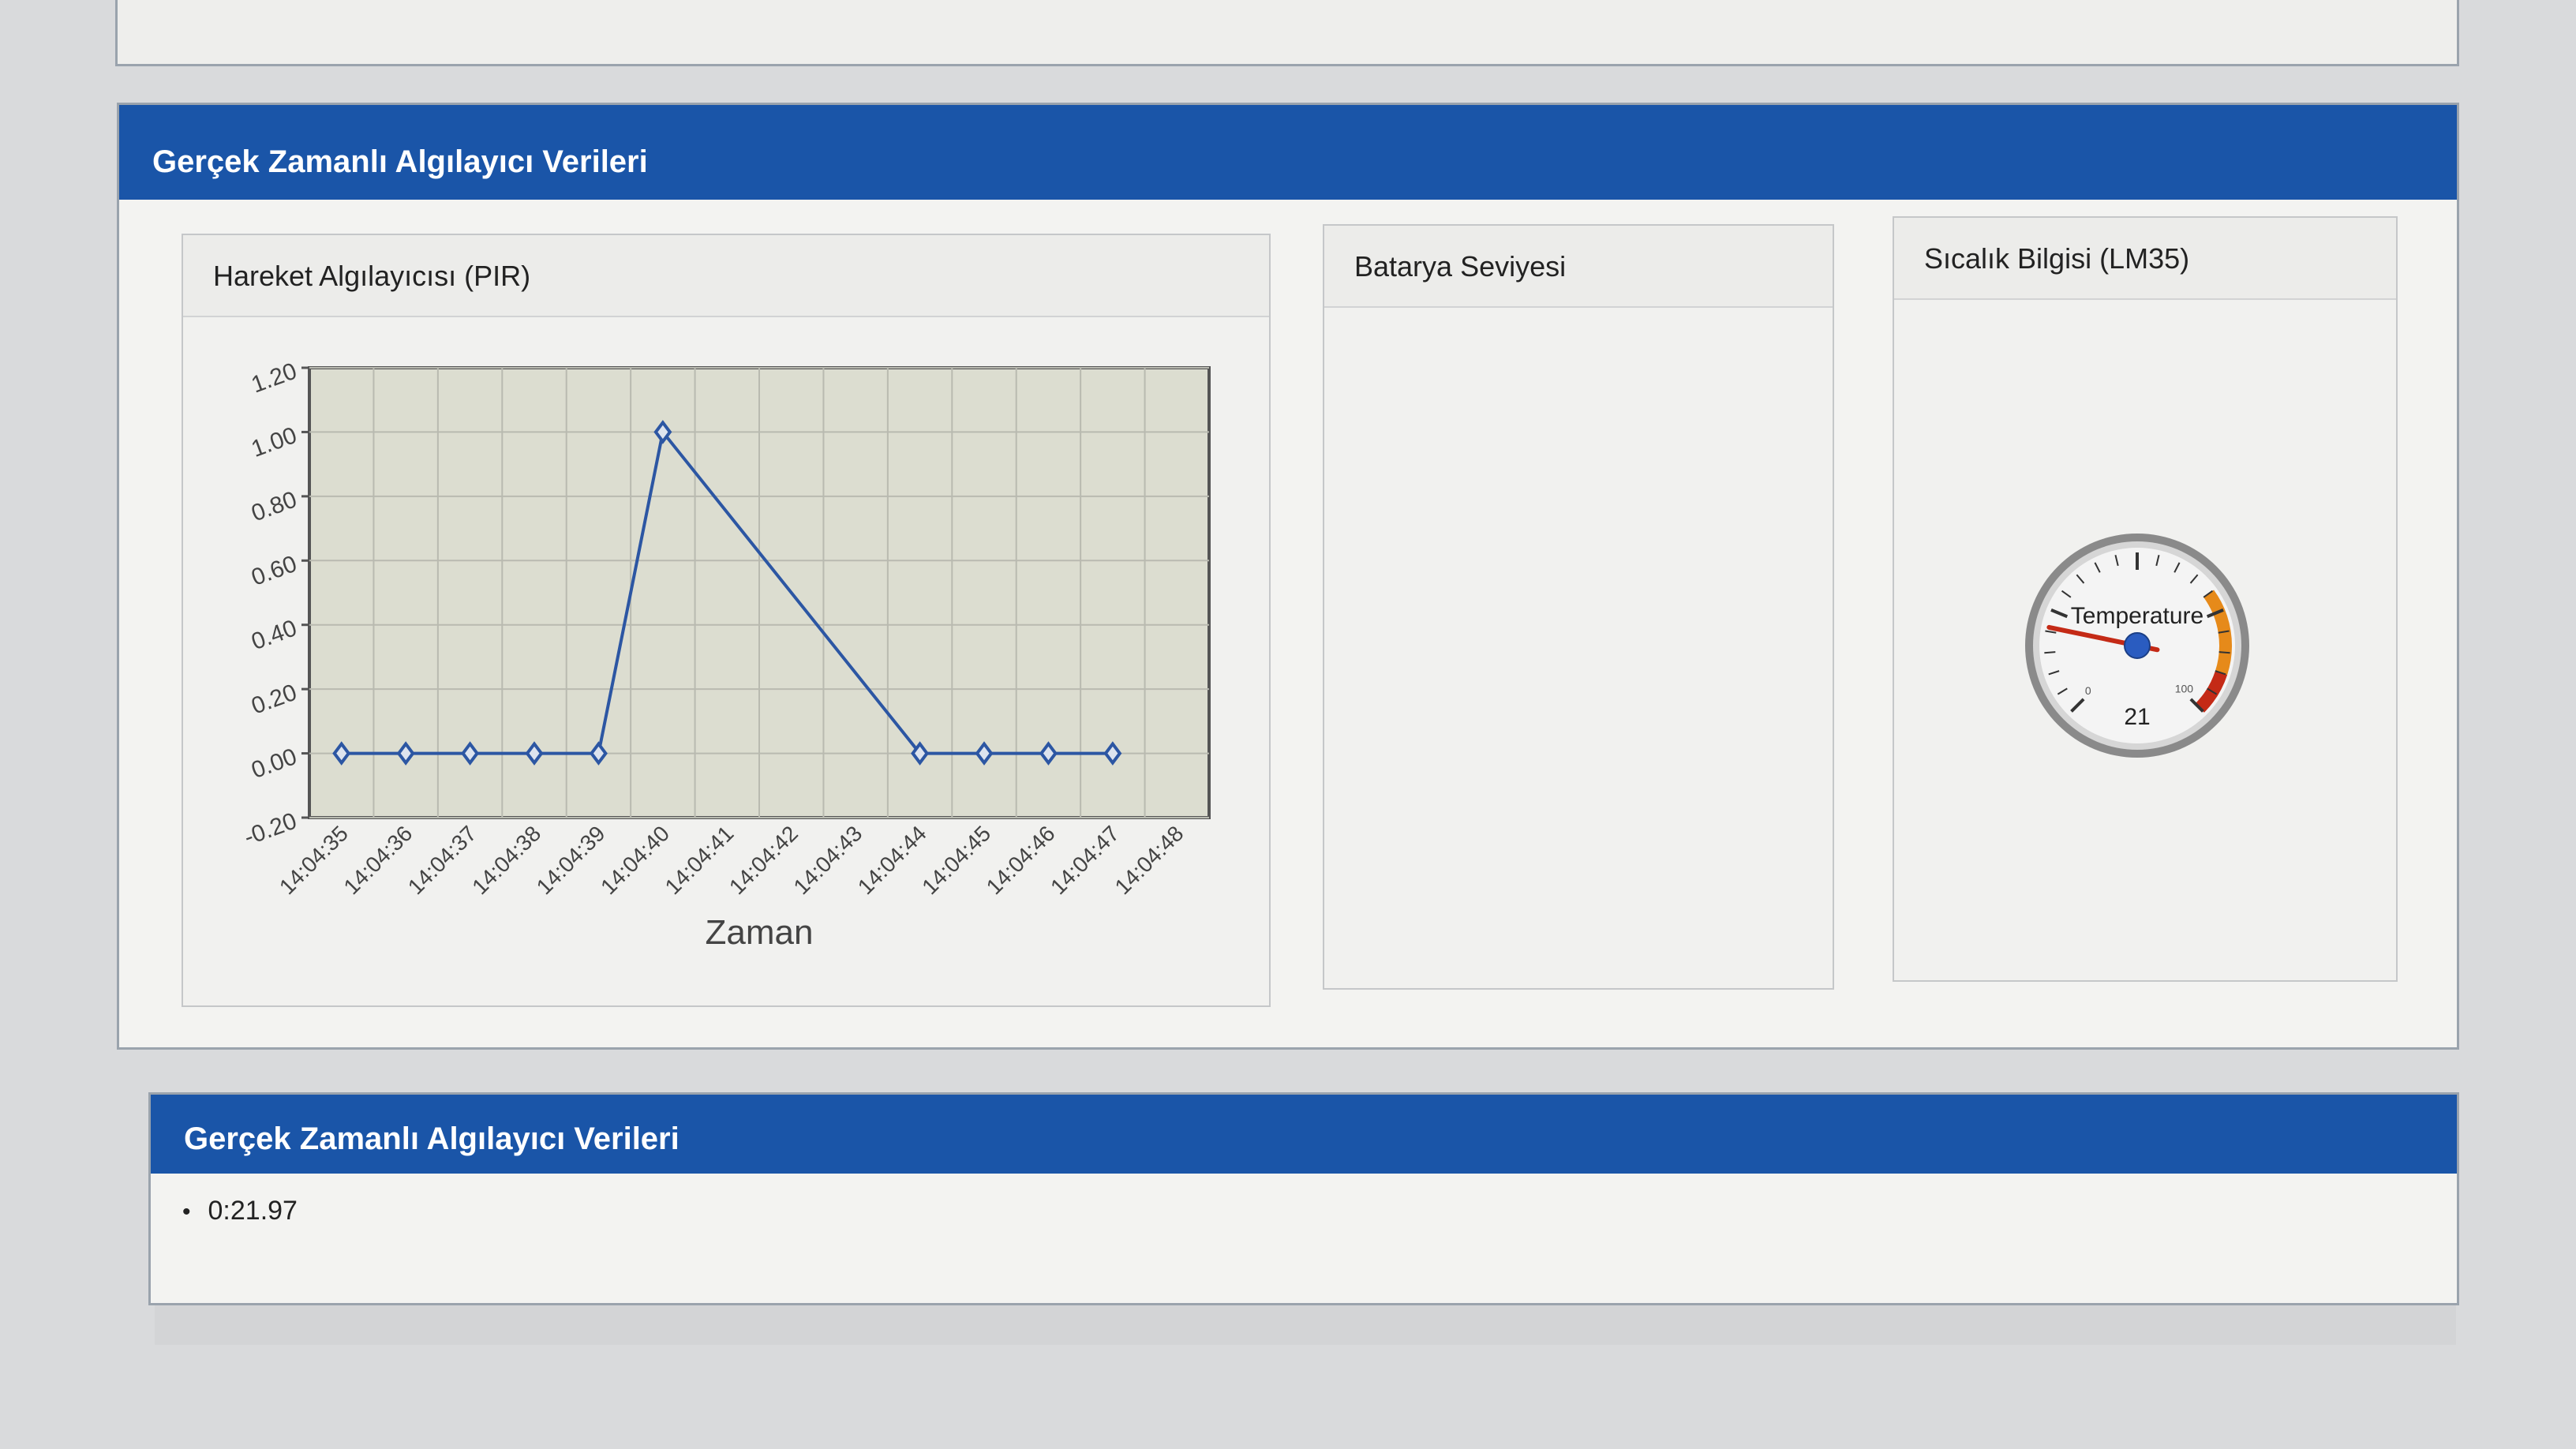 The height and width of the screenshot is (1449, 2576). Describe the element at coordinates (2137, 717) in the screenshot. I see `gauge-value: 21` at that location.